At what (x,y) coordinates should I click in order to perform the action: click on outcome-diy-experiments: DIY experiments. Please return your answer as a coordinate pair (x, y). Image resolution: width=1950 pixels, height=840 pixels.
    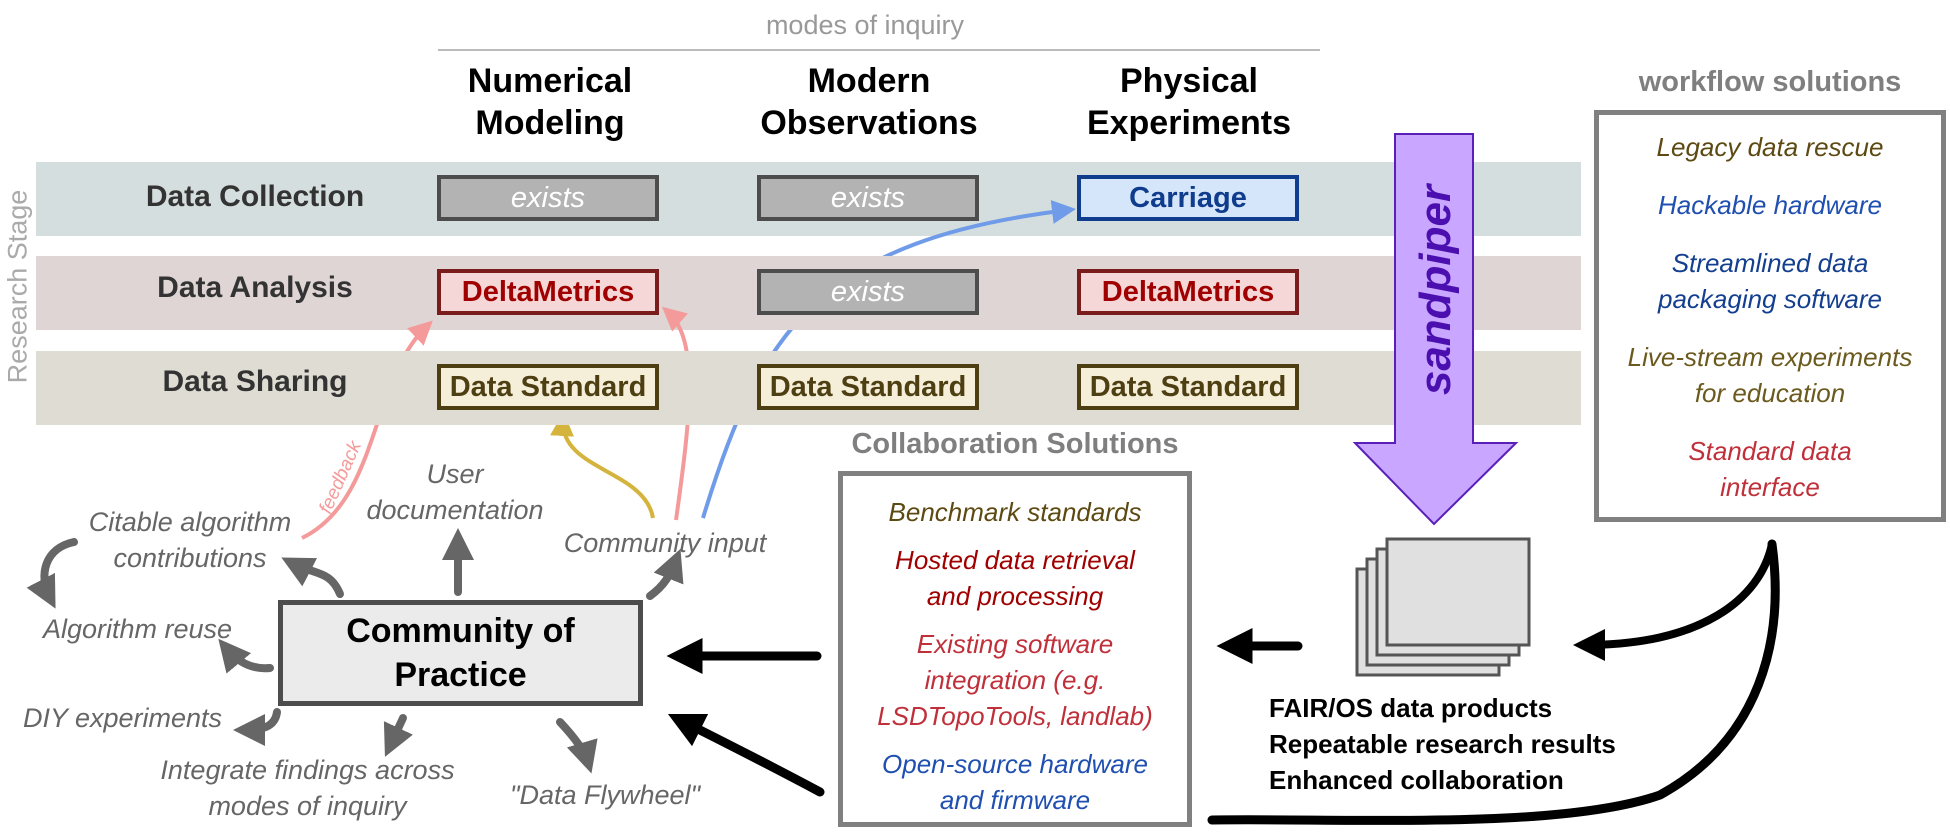
    Looking at the image, I should click on (122, 718).